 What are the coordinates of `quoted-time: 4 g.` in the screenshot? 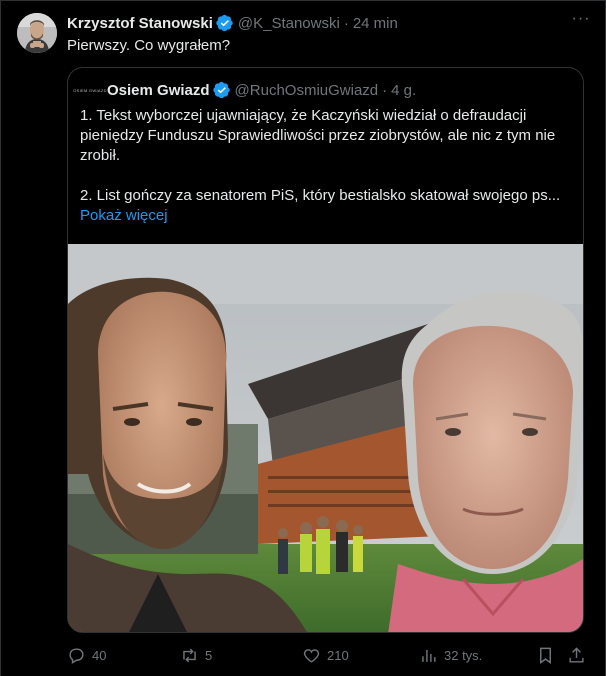 It's located at (403, 90).